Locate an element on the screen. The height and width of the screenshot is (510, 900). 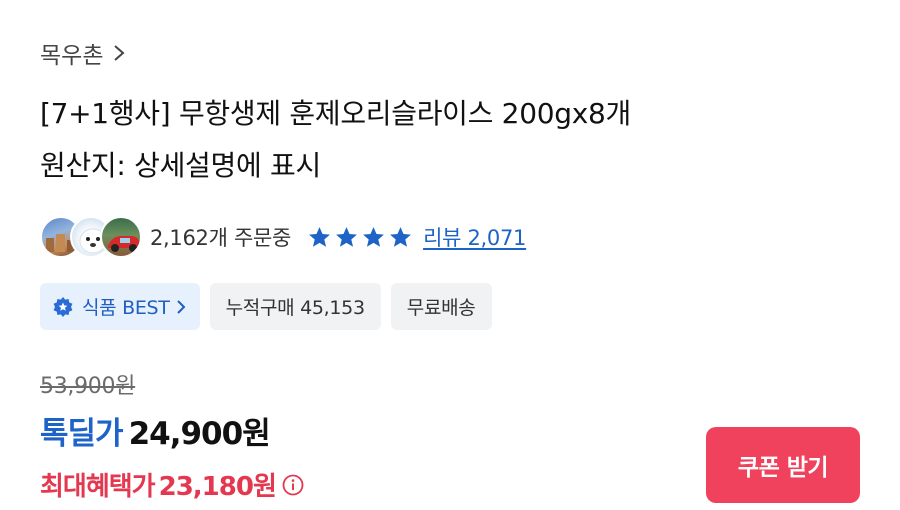
free-shipping-badge: 무료배송 is located at coordinates (441, 306).